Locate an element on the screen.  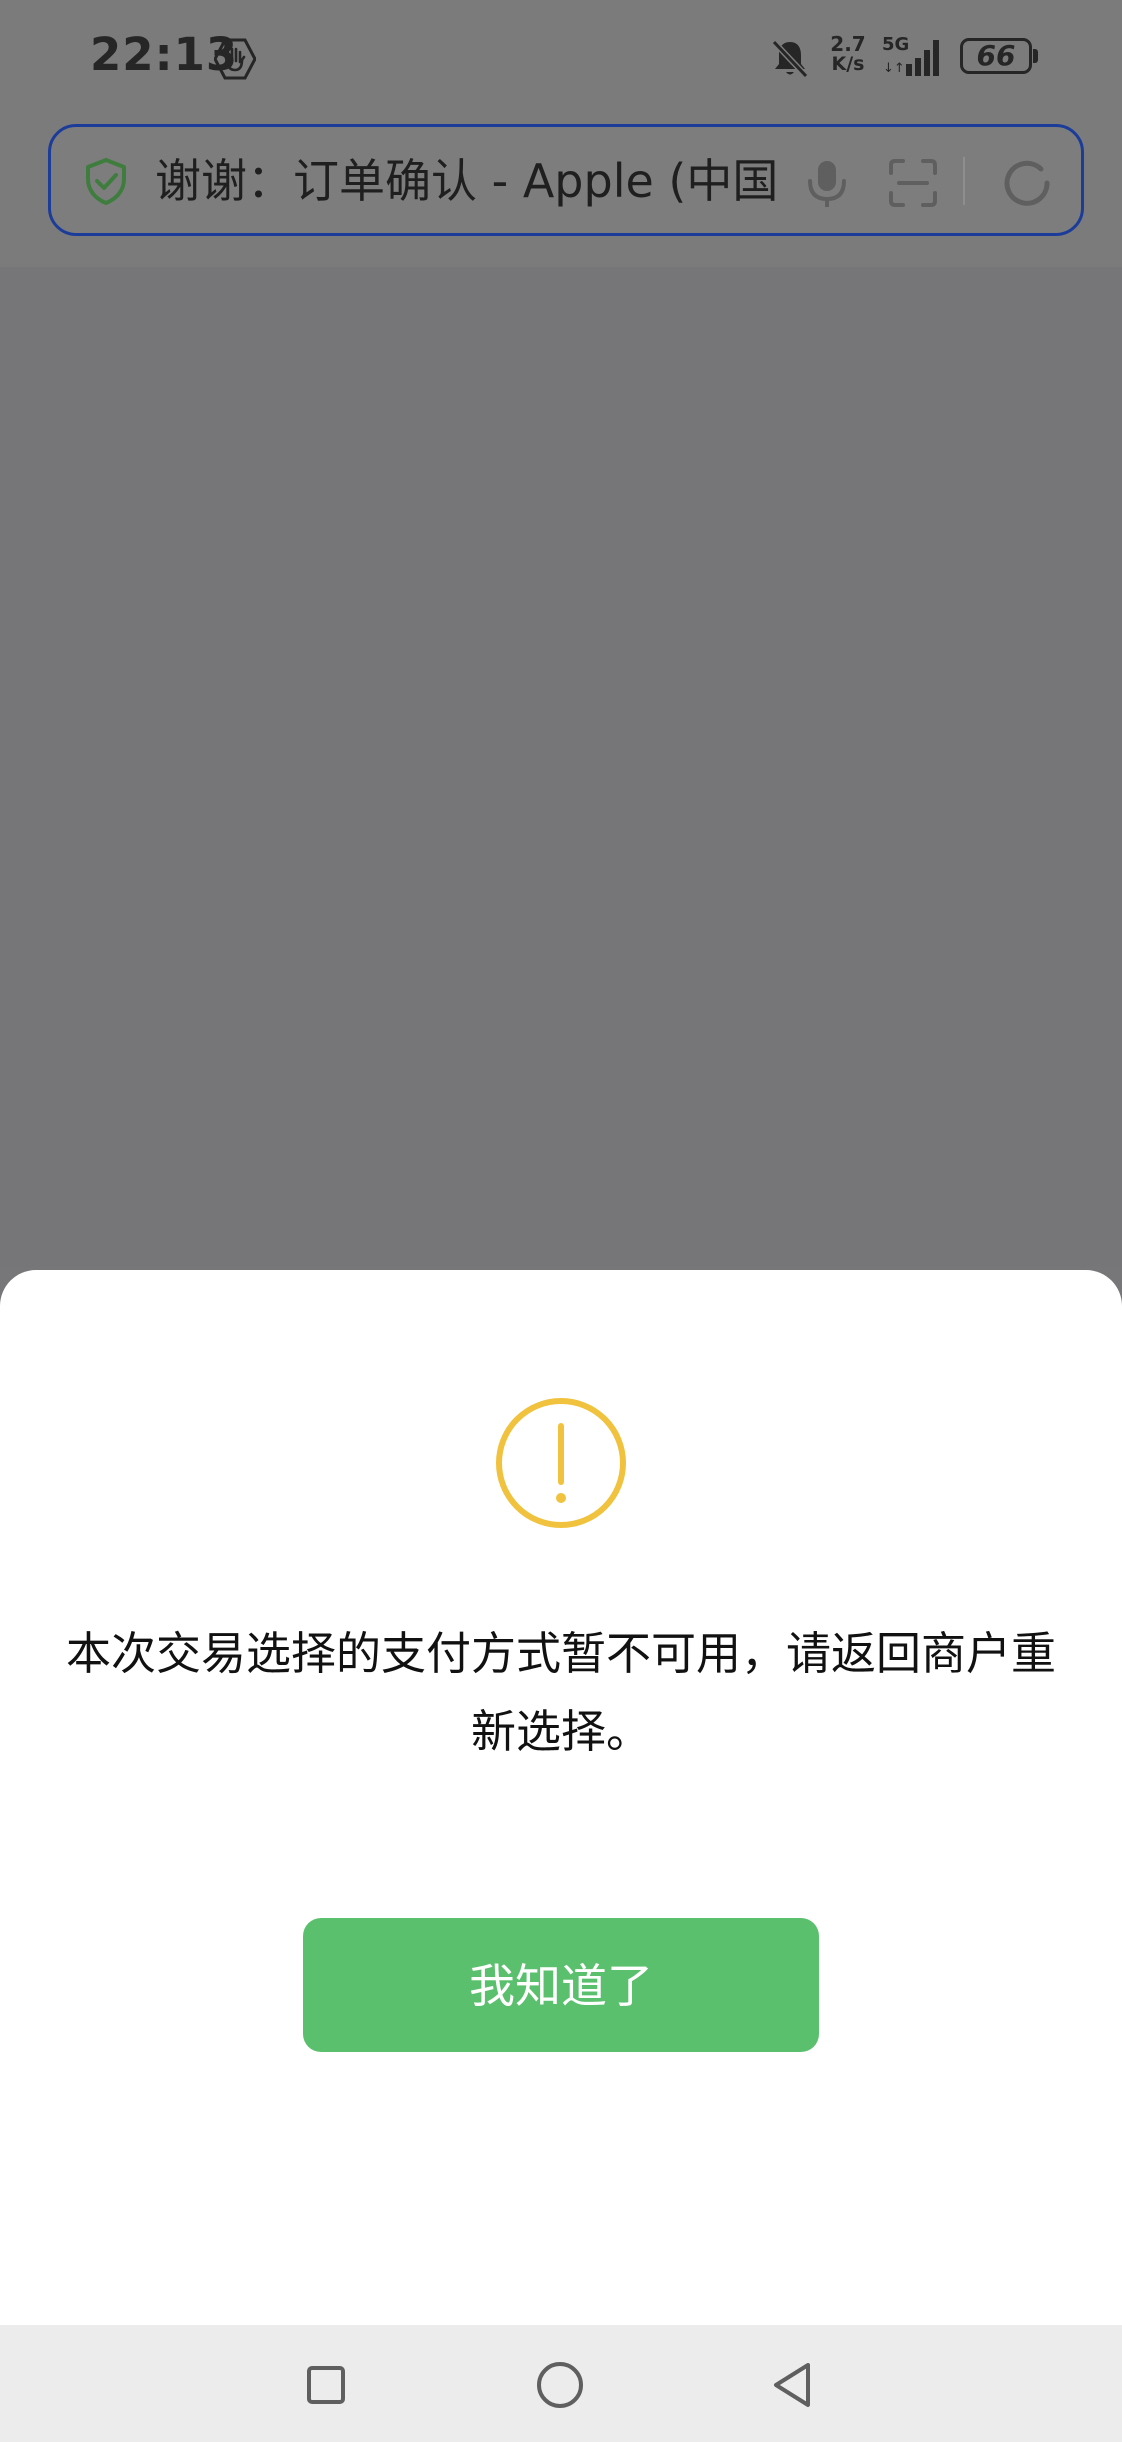
system-nav-bar is located at coordinates (561, 2383).